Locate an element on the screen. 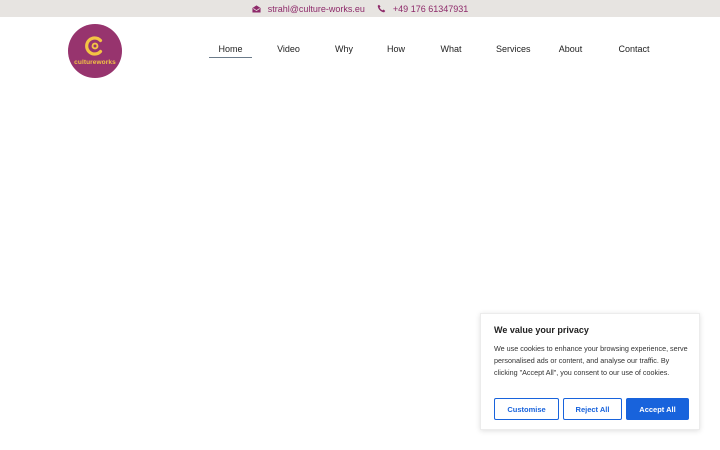 Image resolution: width=720 pixels, height=450 pixels. nav-item-why: Why is located at coordinates (344, 49).